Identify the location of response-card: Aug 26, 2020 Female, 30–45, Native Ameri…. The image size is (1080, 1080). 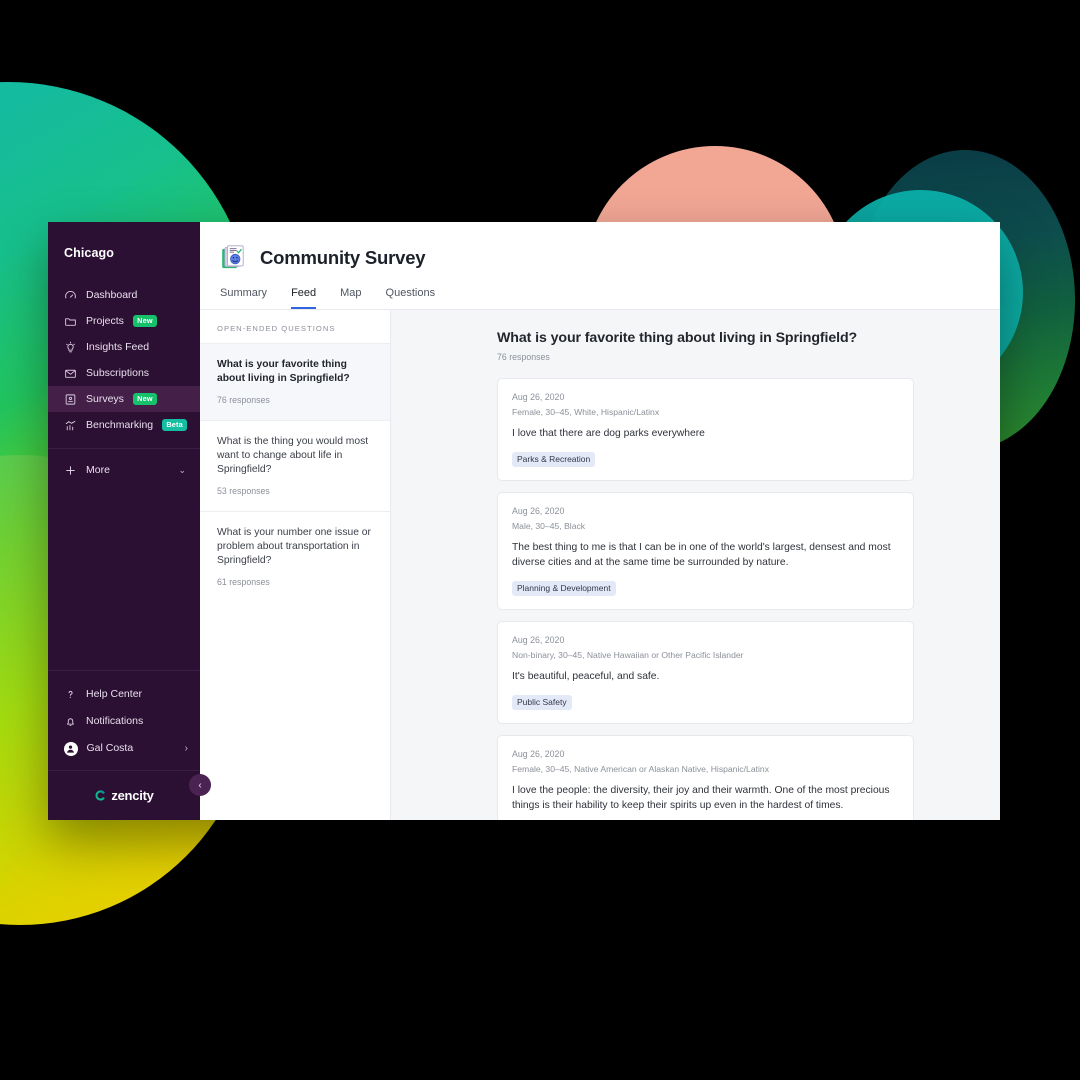
(705, 777).